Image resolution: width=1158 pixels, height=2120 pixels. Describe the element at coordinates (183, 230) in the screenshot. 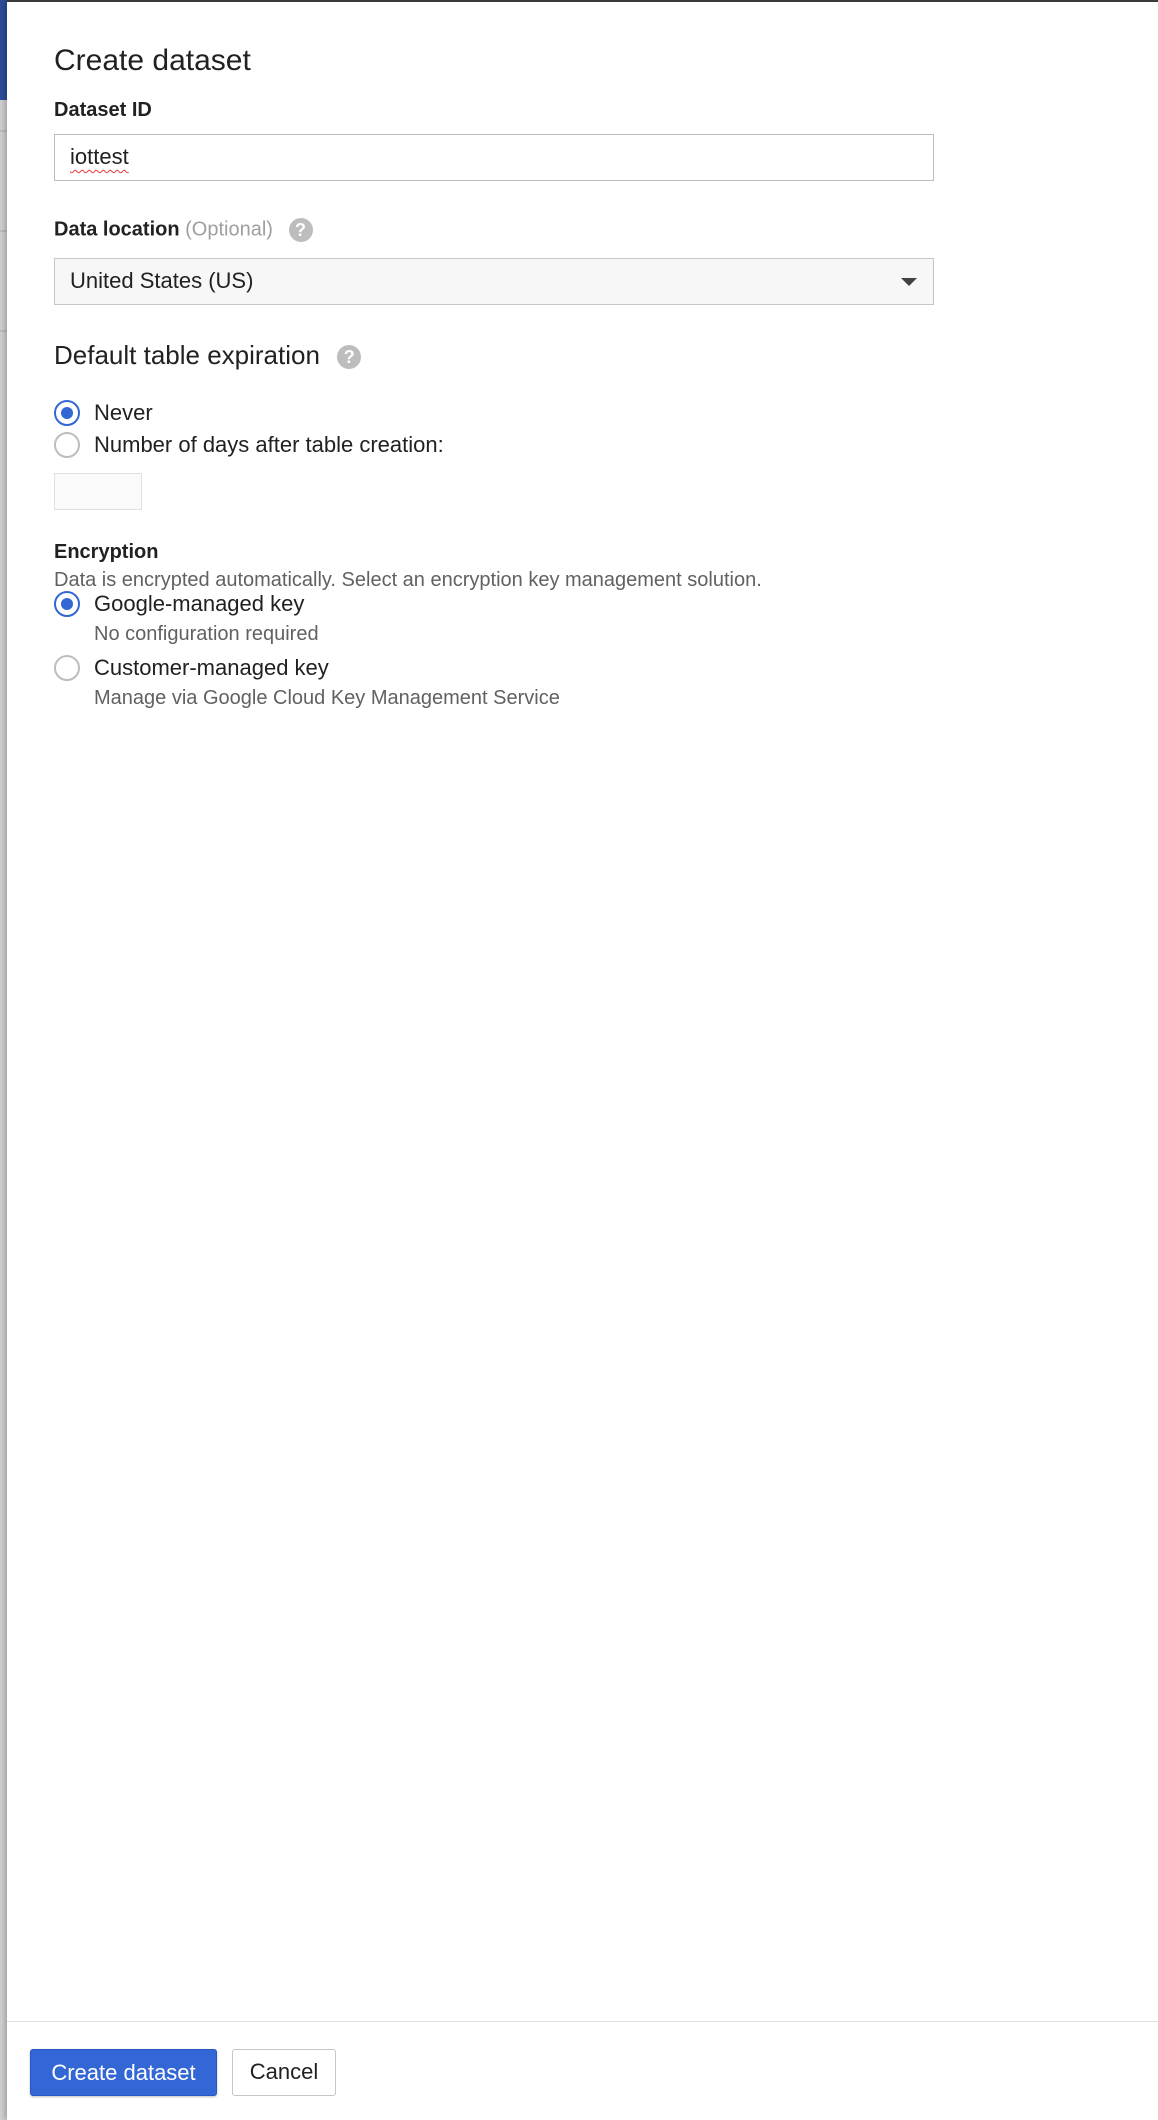

I see `data-location-label-row: Data location (Optional) ?` at that location.